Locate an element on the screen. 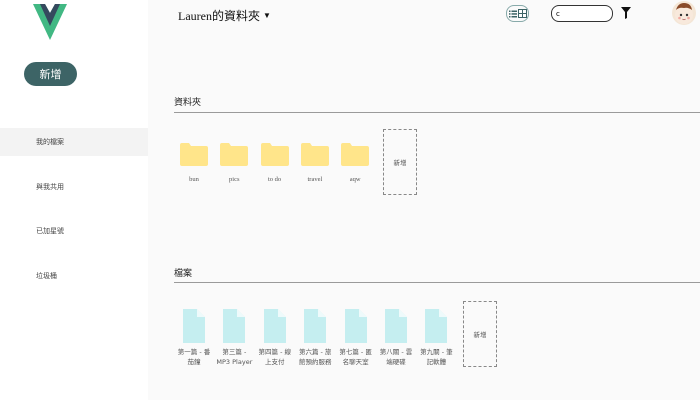  sidebar-item-my-files: 我的檔案 is located at coordinates (74, 142).